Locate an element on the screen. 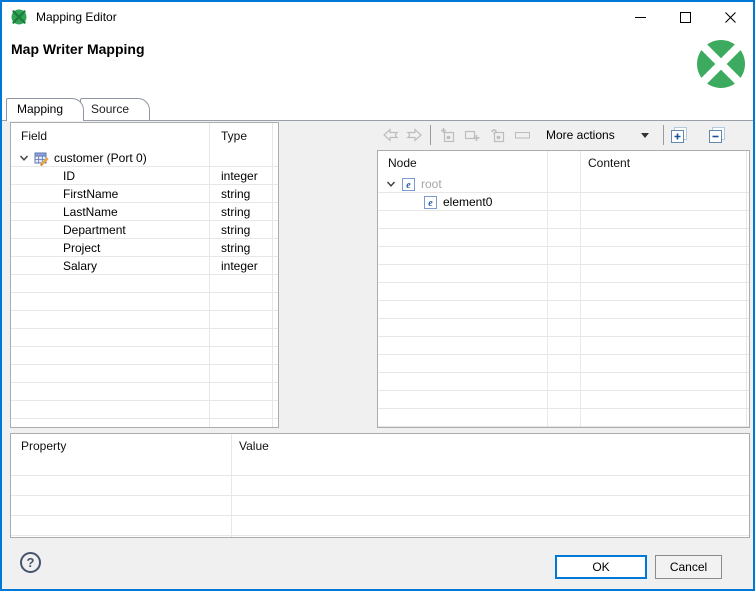 The width and height of the screenshot is (755, 591). node-row-element0: e element0 is located at coordinates (563, 202).